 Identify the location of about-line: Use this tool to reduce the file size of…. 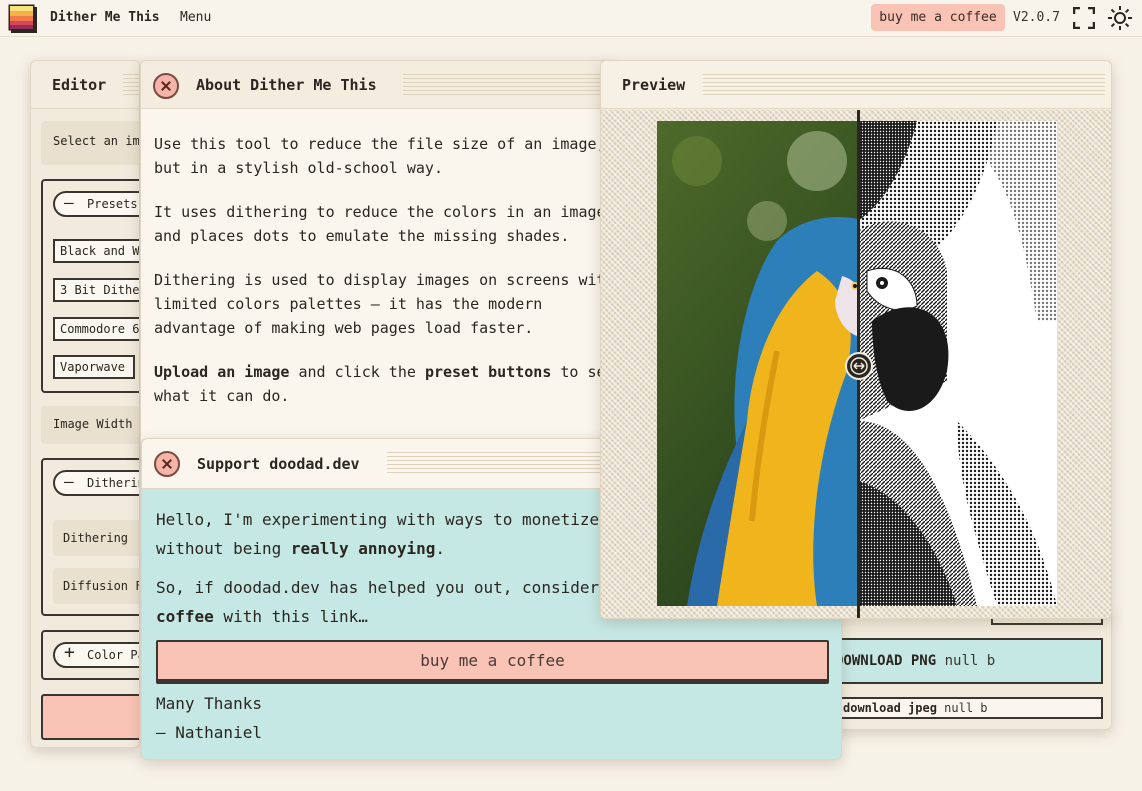
(380, 144).